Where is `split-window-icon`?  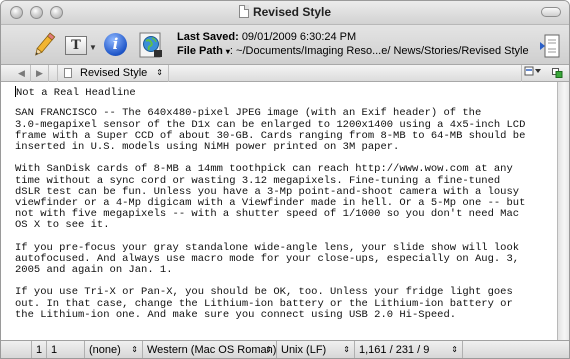 split-window-icon is located at coordinates (550, 46).